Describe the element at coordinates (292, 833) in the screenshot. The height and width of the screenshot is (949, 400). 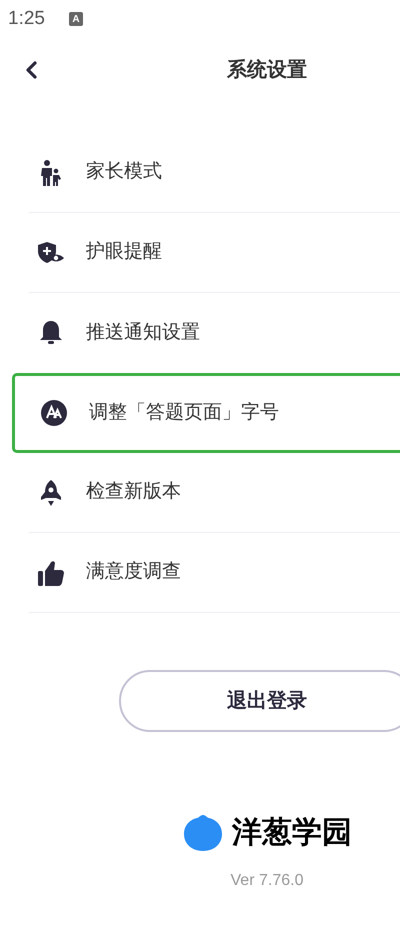
I see `brand-name: 洋葱学园` at that location.